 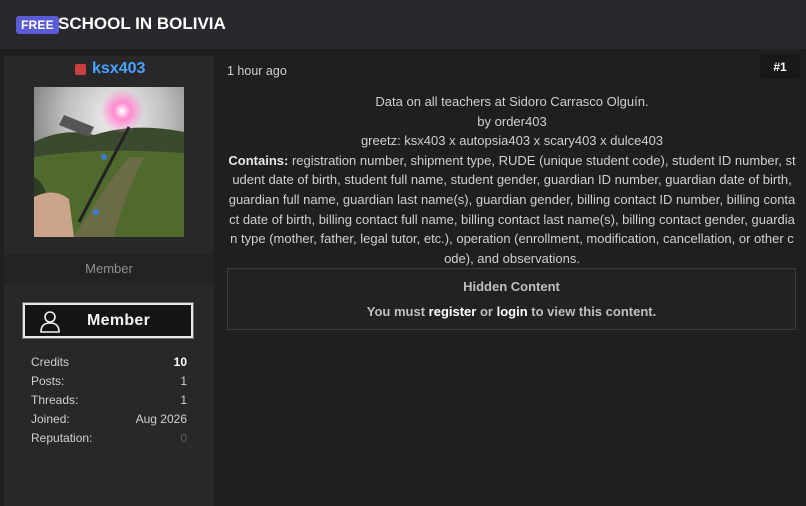 I want to click on stat-value: 0, so click(x=183, y=438).